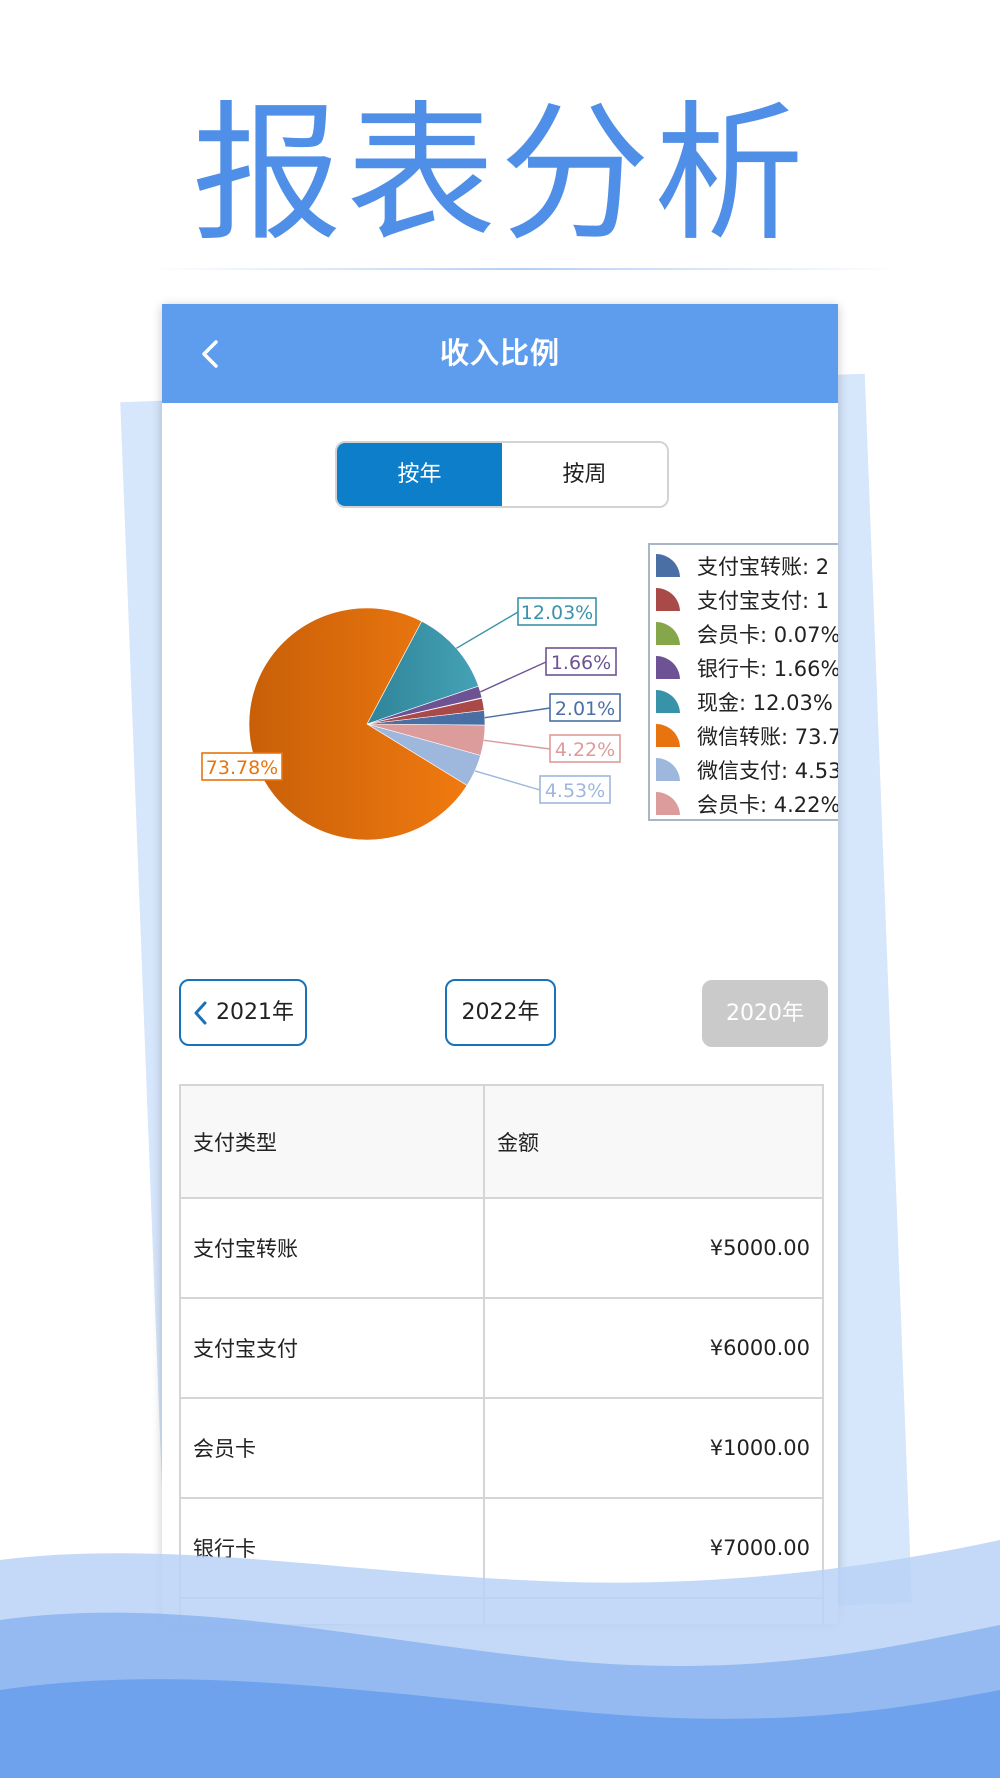 The height and width of the screenshot is (1778, 1000). I want to click on header-payment-type: 支付类型, so click(333, 1142).